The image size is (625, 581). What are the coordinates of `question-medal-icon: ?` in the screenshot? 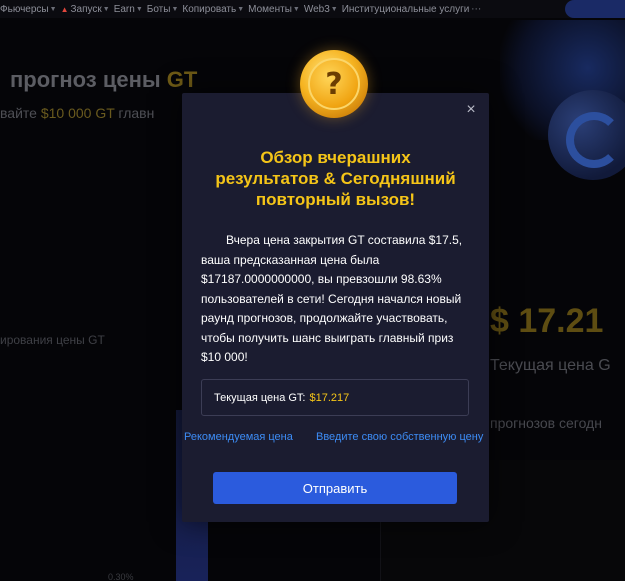 It's located at (334, 84).